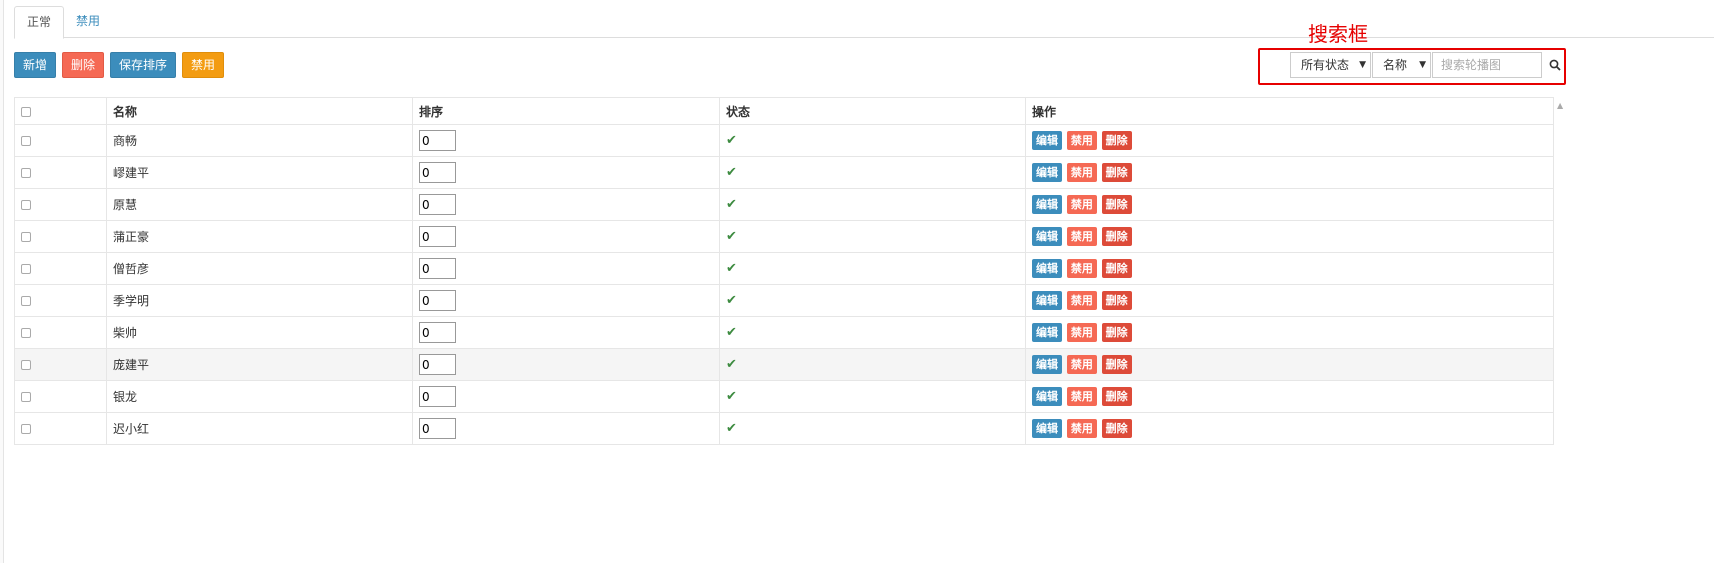  I want to click on add-button: 新增, so click(35, 65).